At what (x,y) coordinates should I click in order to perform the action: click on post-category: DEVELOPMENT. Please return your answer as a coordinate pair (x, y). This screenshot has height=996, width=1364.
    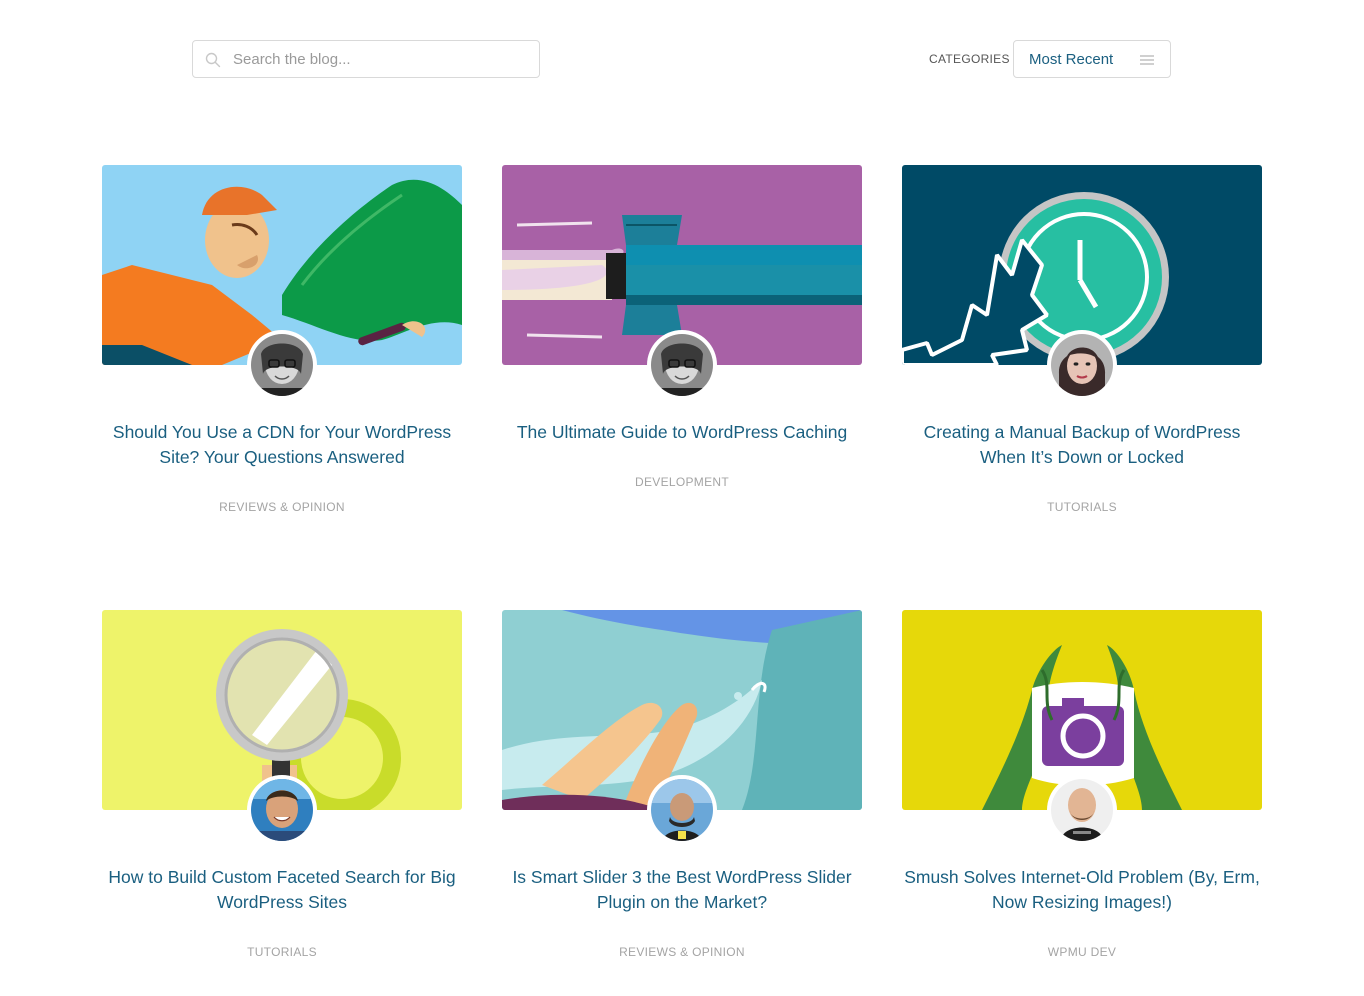
    Looking at the image, I should click on (682, 482).